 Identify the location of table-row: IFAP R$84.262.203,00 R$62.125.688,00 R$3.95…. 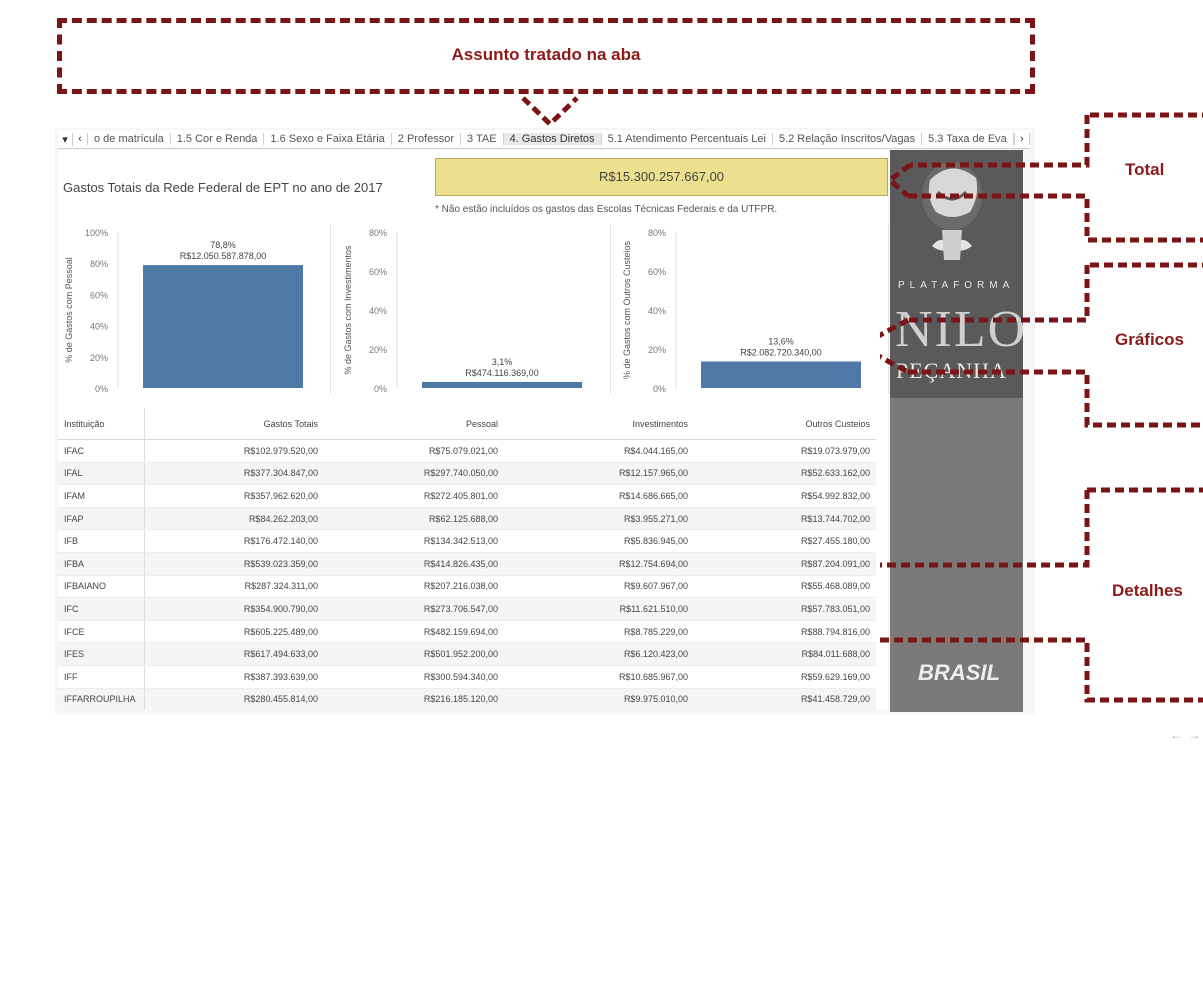
(467, 519).